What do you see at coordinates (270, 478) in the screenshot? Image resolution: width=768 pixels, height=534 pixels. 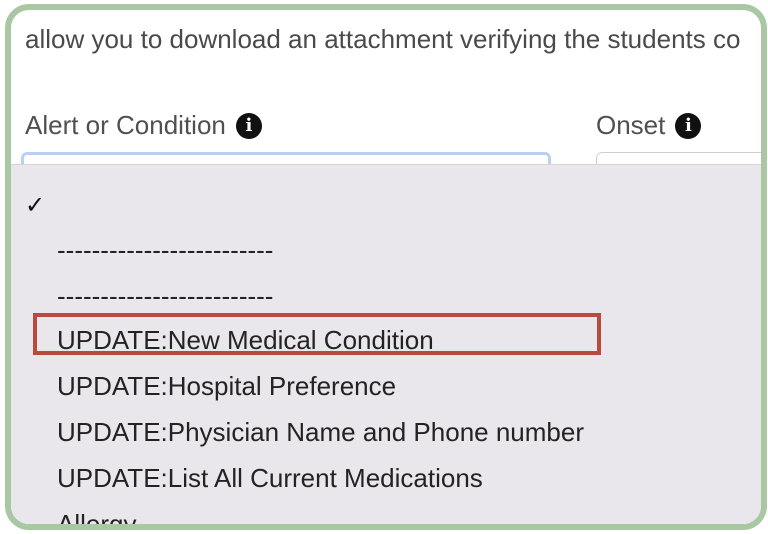 I see `dropdown-option-current-medications: UPDATE:List All Current Medications` at bounding box center [270, 478].